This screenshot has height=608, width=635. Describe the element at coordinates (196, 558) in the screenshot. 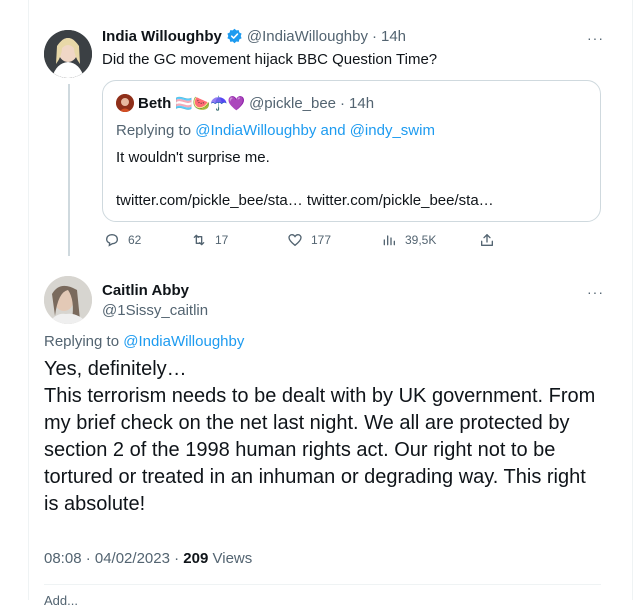

I see `main-views-count: 209` at that location.